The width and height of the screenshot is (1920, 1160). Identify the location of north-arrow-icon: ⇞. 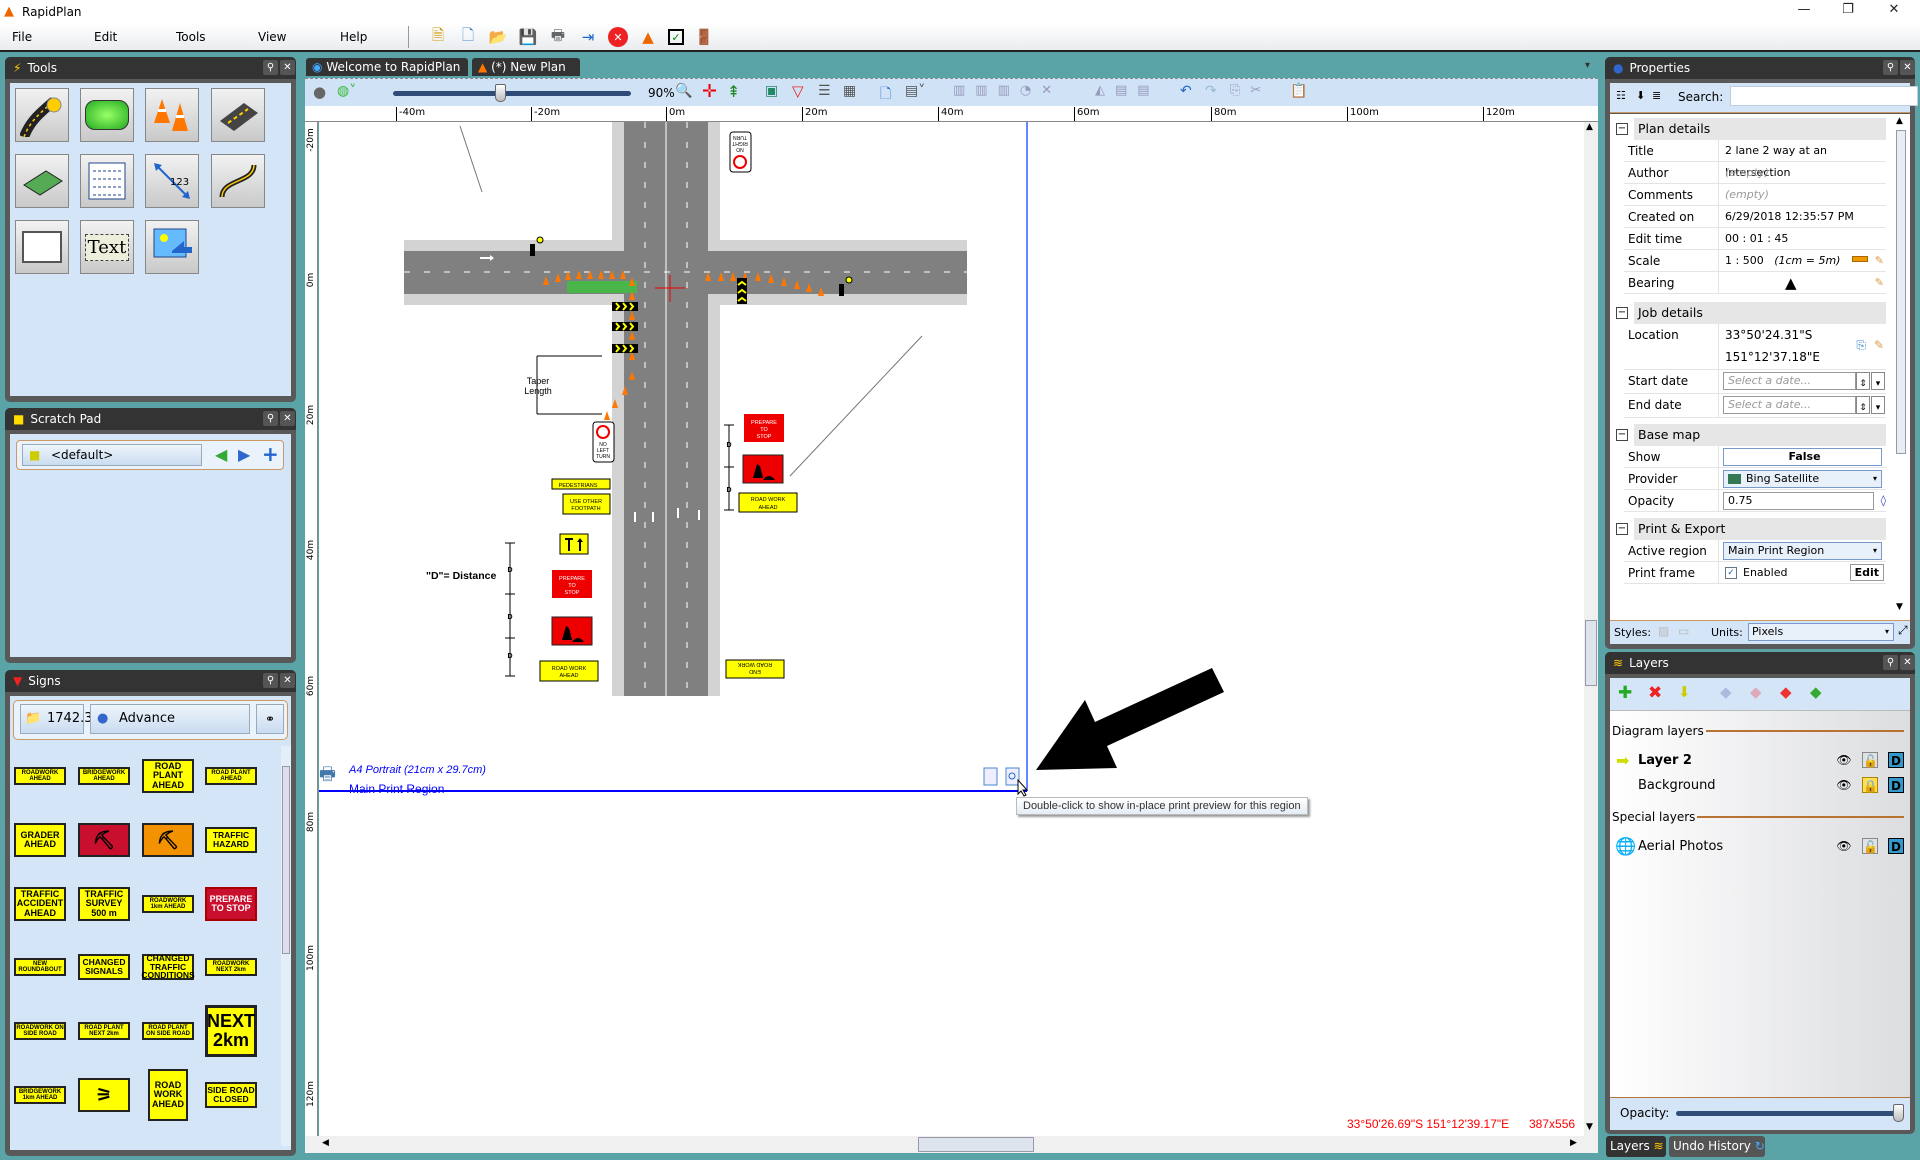
(733, 91).